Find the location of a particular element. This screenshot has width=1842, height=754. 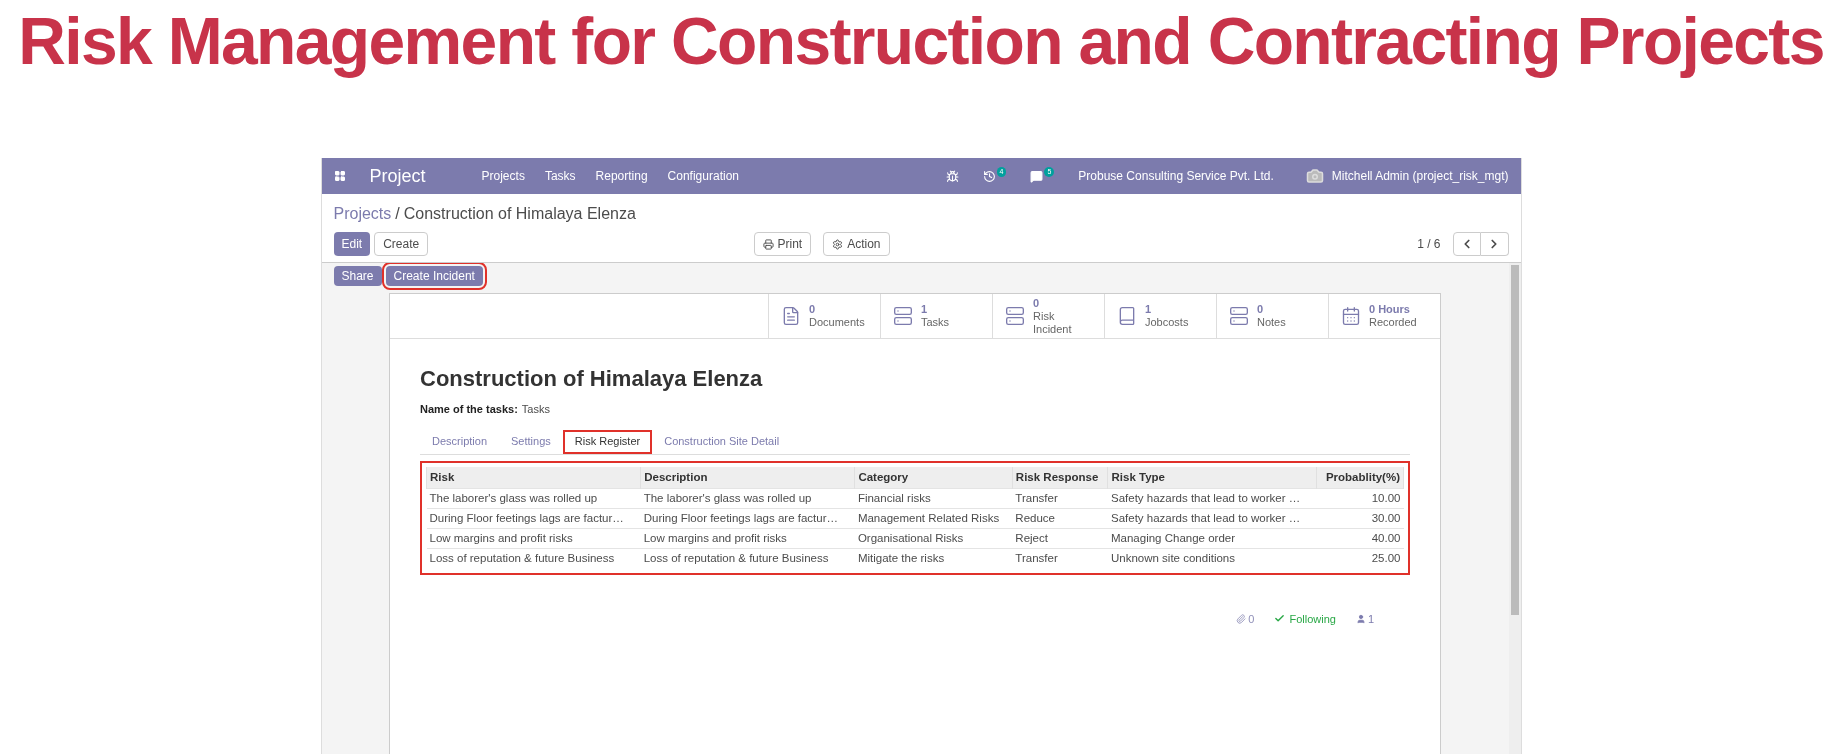

action-button: Action is located at coordinates (856, 244).